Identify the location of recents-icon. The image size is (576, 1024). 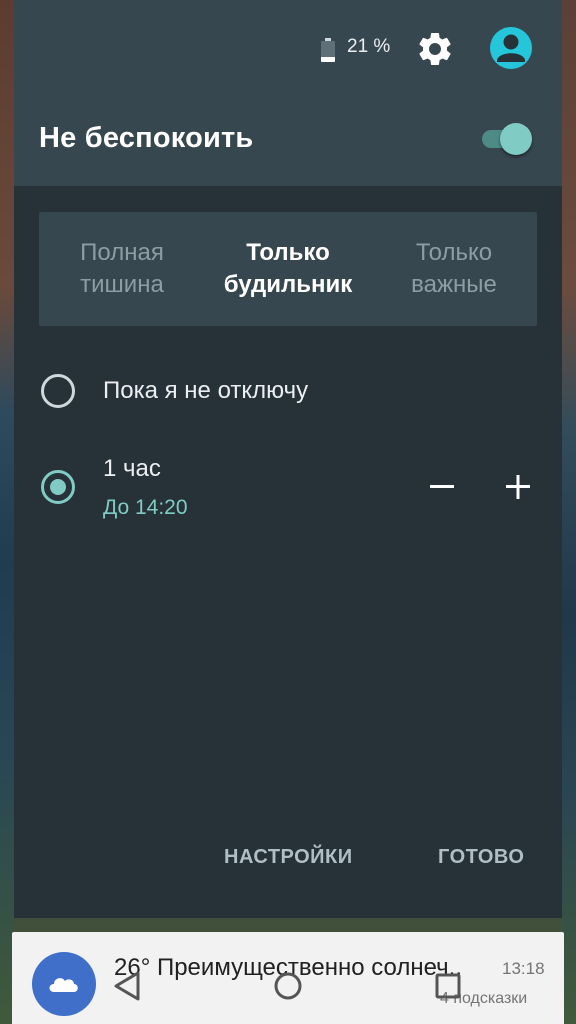
(448, 986).